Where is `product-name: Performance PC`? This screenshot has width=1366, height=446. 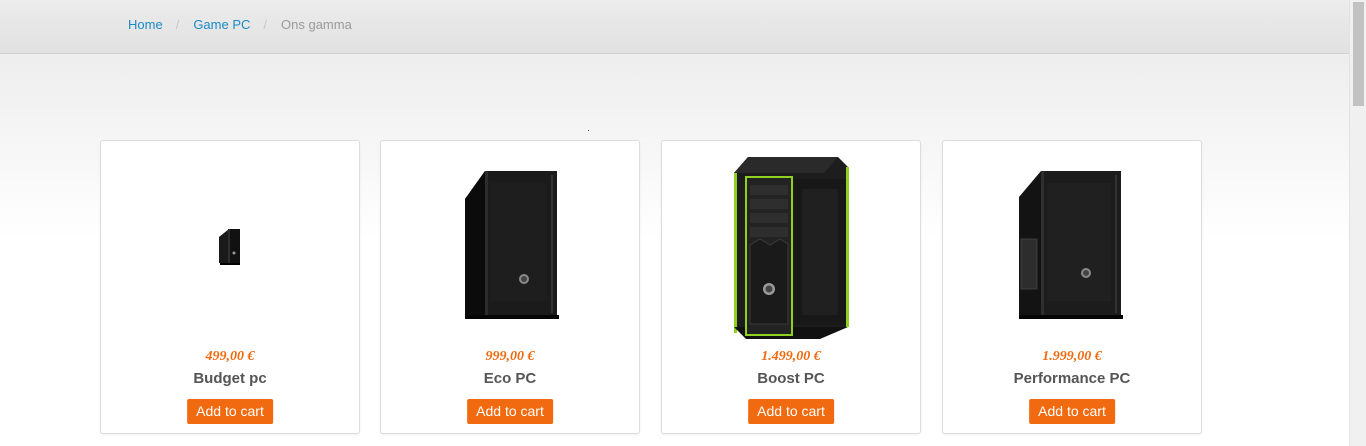
product-name: Performance PC is located at coordinates (1072, 378).